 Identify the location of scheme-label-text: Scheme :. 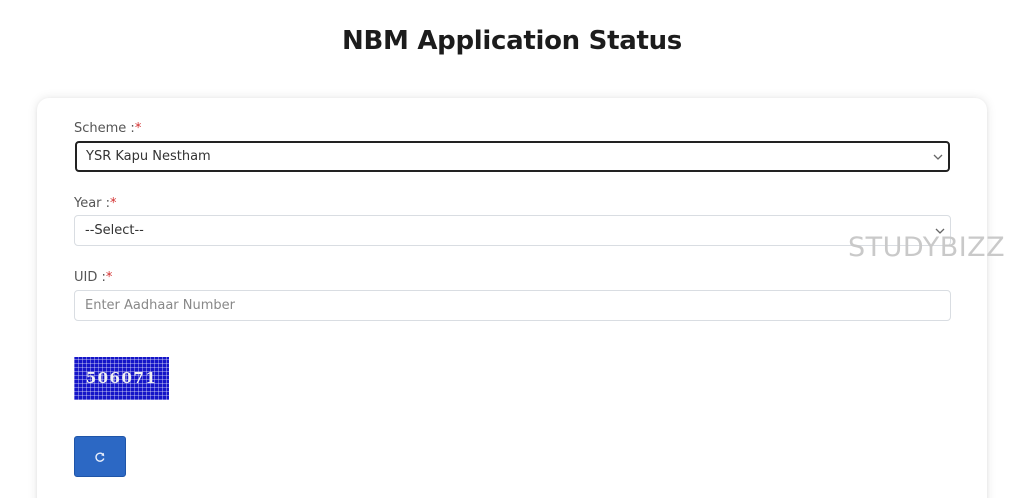
(104, 128).